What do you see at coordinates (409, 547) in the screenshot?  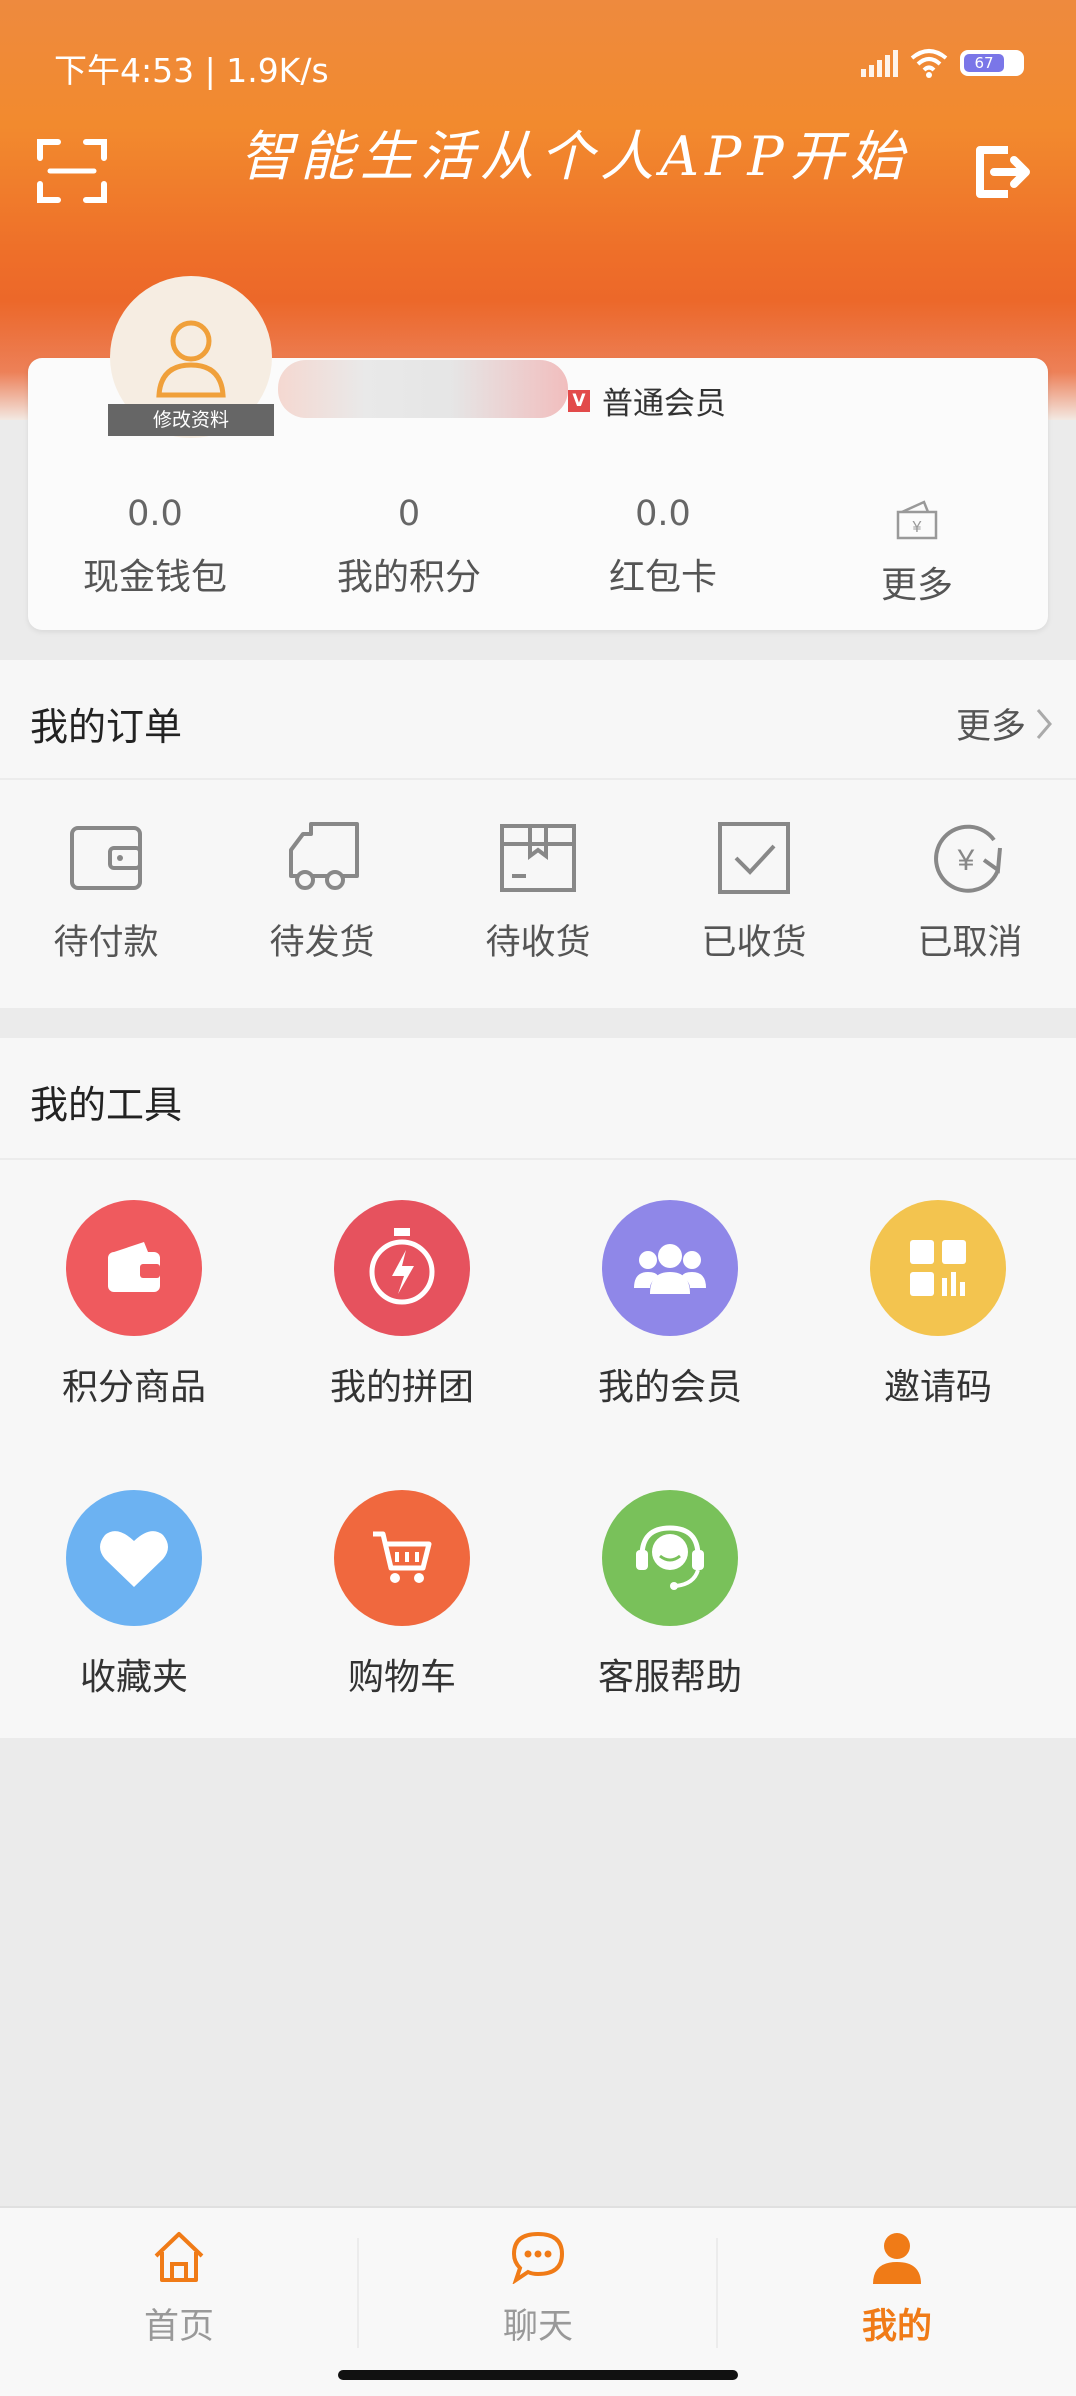 I see `stat-points: 0 我的积分` at bounding box center [409, 547].